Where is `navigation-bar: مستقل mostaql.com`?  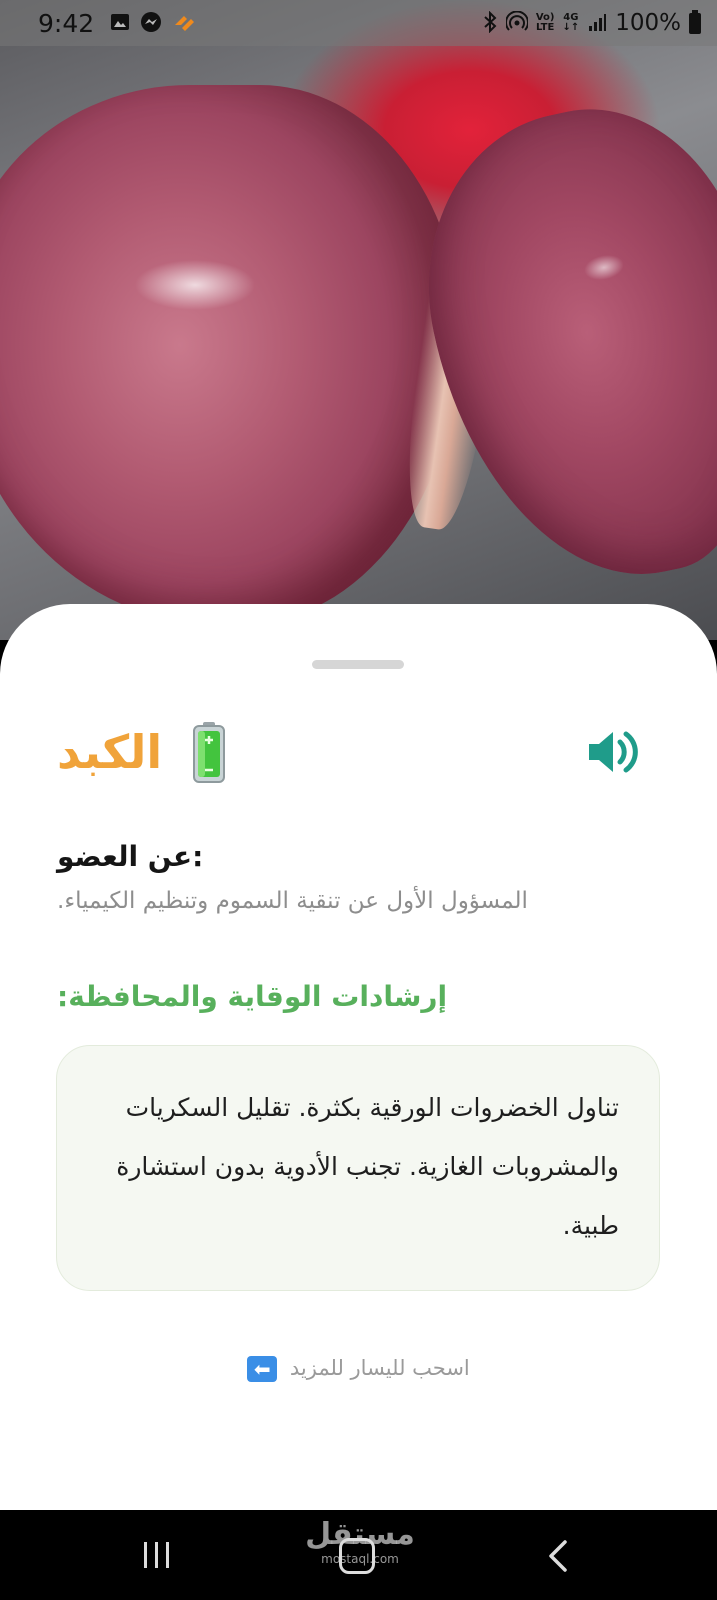 navigation-bar: مستقل mostaql.com is located at coordinates (358, 1555).